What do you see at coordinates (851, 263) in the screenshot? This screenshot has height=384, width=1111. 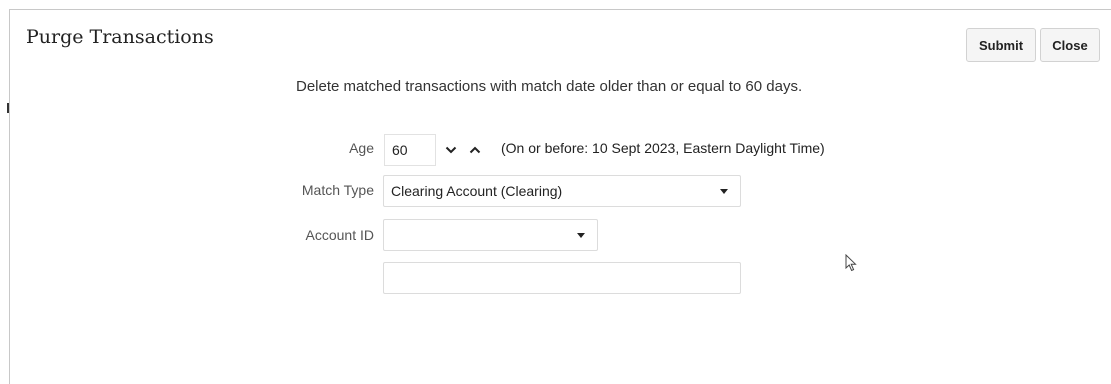 I see `mouse-pointer-icon` at bounding box center [851, 263].